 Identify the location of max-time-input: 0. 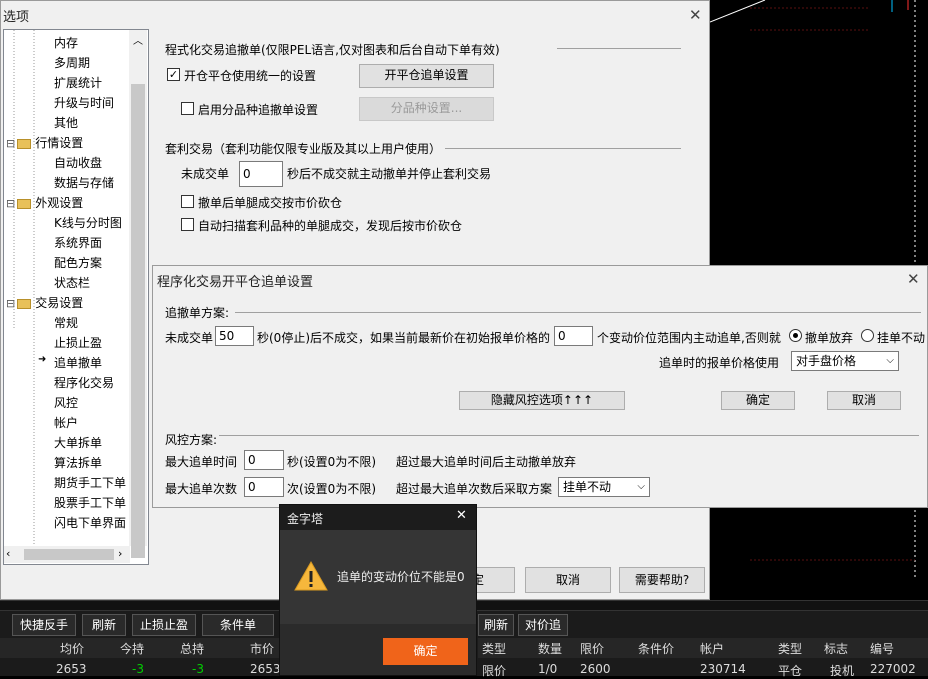
(264, 460).